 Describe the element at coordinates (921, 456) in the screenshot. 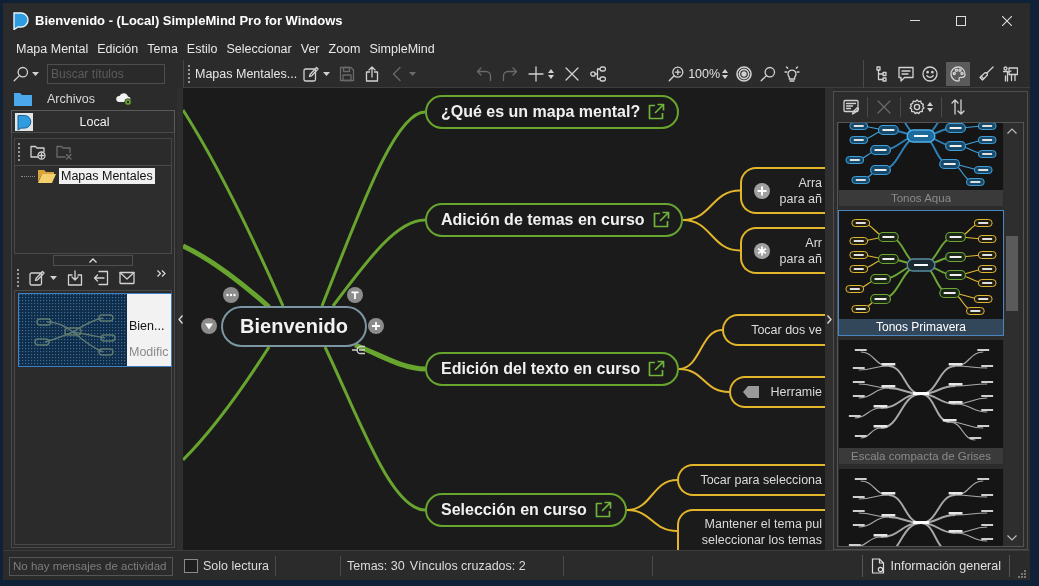

I see `style-name: Escala compacta de Grises` at that location.